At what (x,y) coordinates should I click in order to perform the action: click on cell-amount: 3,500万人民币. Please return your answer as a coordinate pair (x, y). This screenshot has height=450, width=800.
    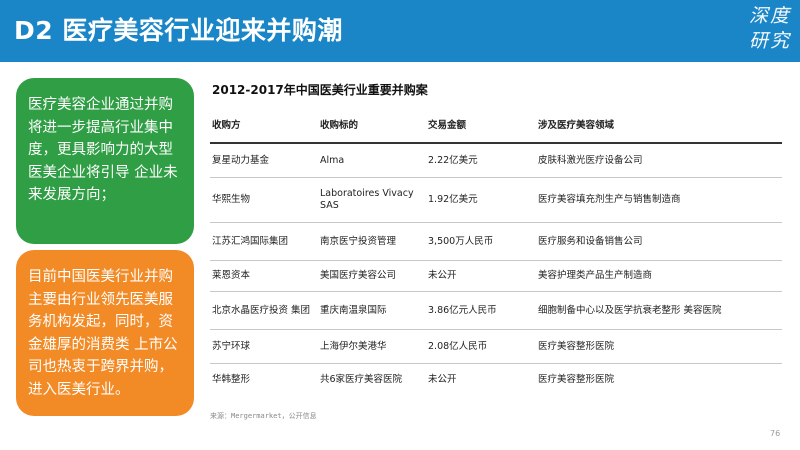
    Looking at the image, I should click on (461, 241).